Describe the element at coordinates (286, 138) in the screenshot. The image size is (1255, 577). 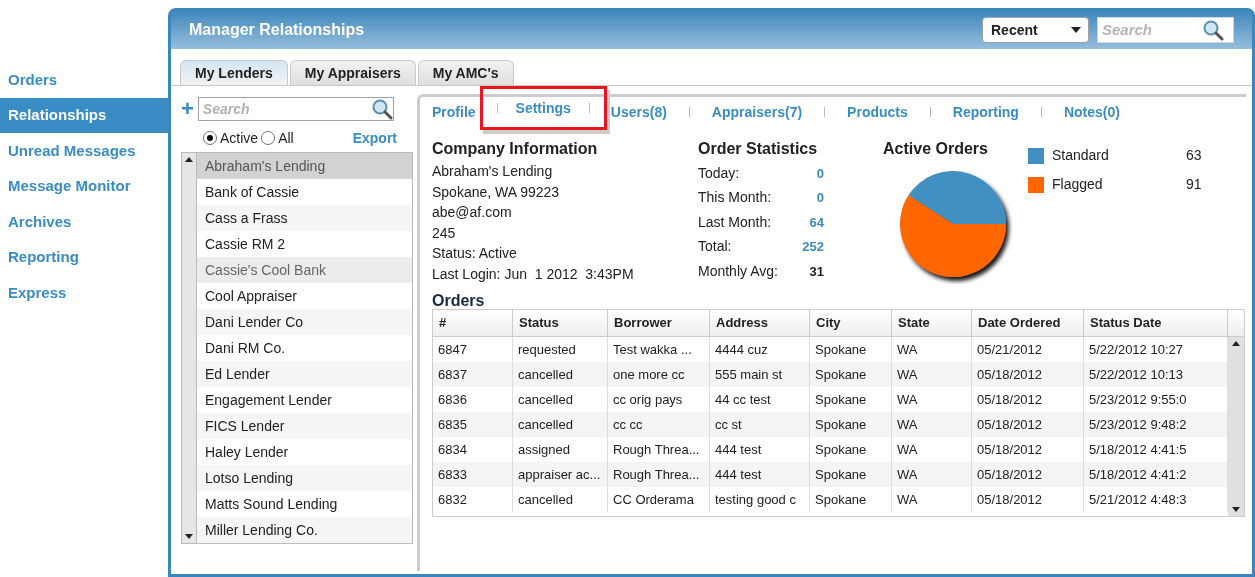
I see `radio-label: All` at that location.